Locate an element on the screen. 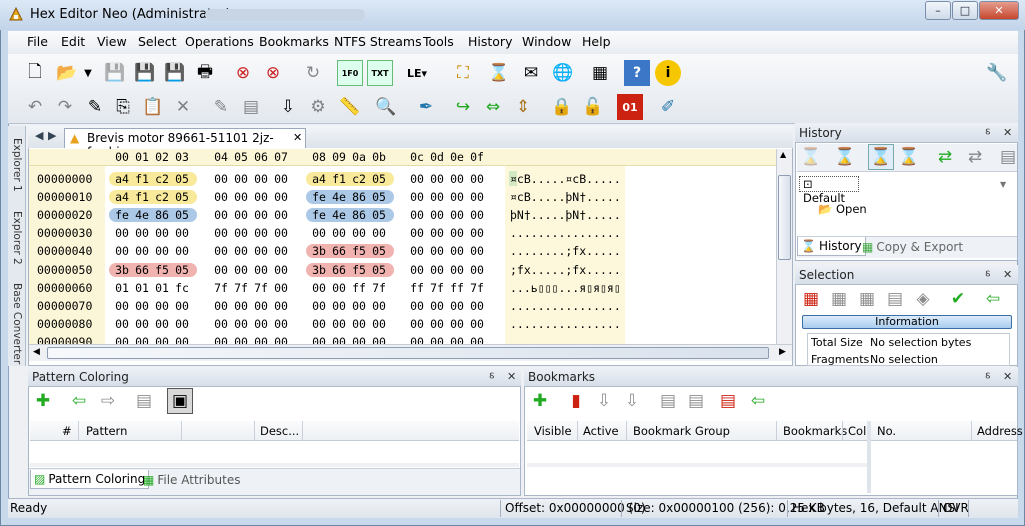  bookmark-col-address: Address is located at coordinates (1000, 431).